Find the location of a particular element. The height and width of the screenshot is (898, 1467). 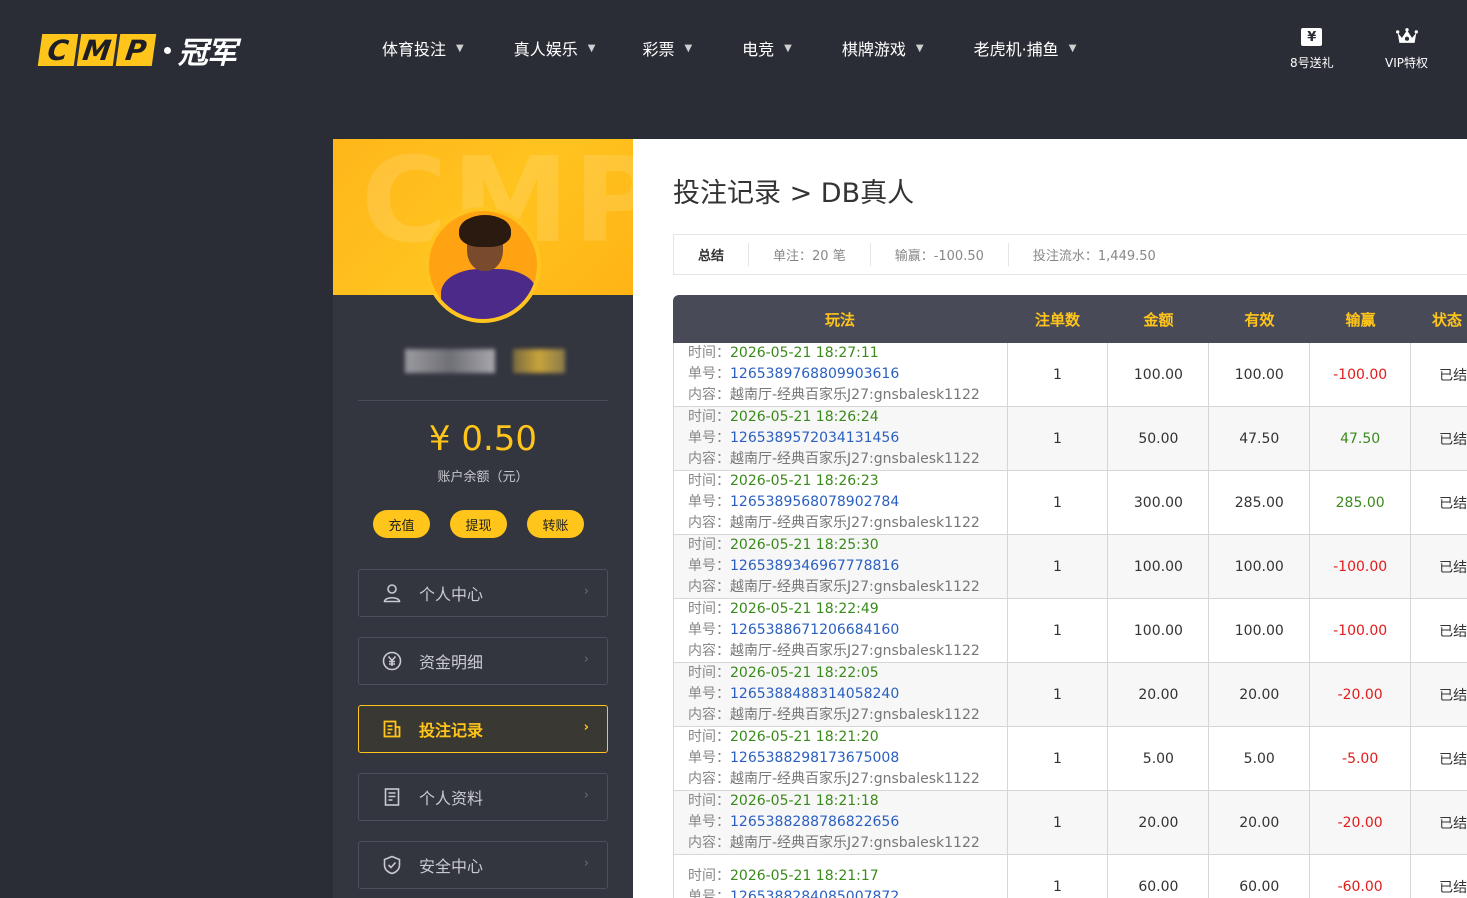

menu-label: 安全中心 is located at coordinates (451, 866).